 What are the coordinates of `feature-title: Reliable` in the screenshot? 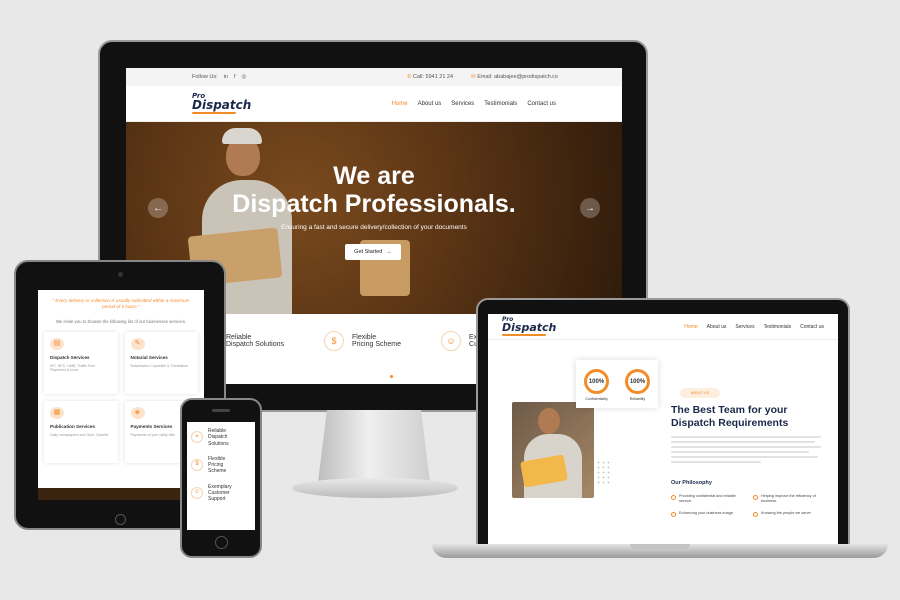 It's located at (239, 337).